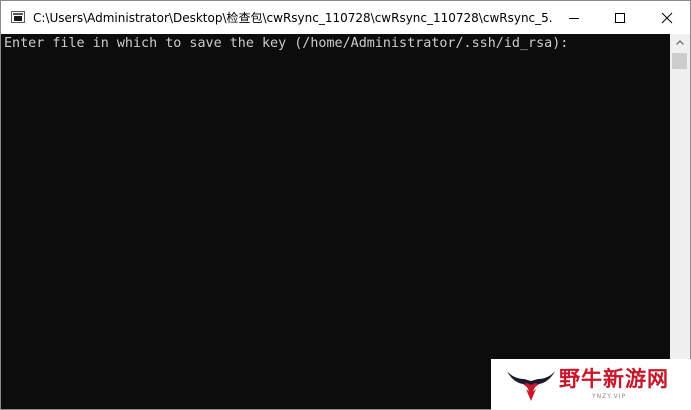 The width and height of the screenshot is (691, 410). Describe the element at coordinates (531, 386) in the screenshot. I see `bull-logo-icon` at that location.